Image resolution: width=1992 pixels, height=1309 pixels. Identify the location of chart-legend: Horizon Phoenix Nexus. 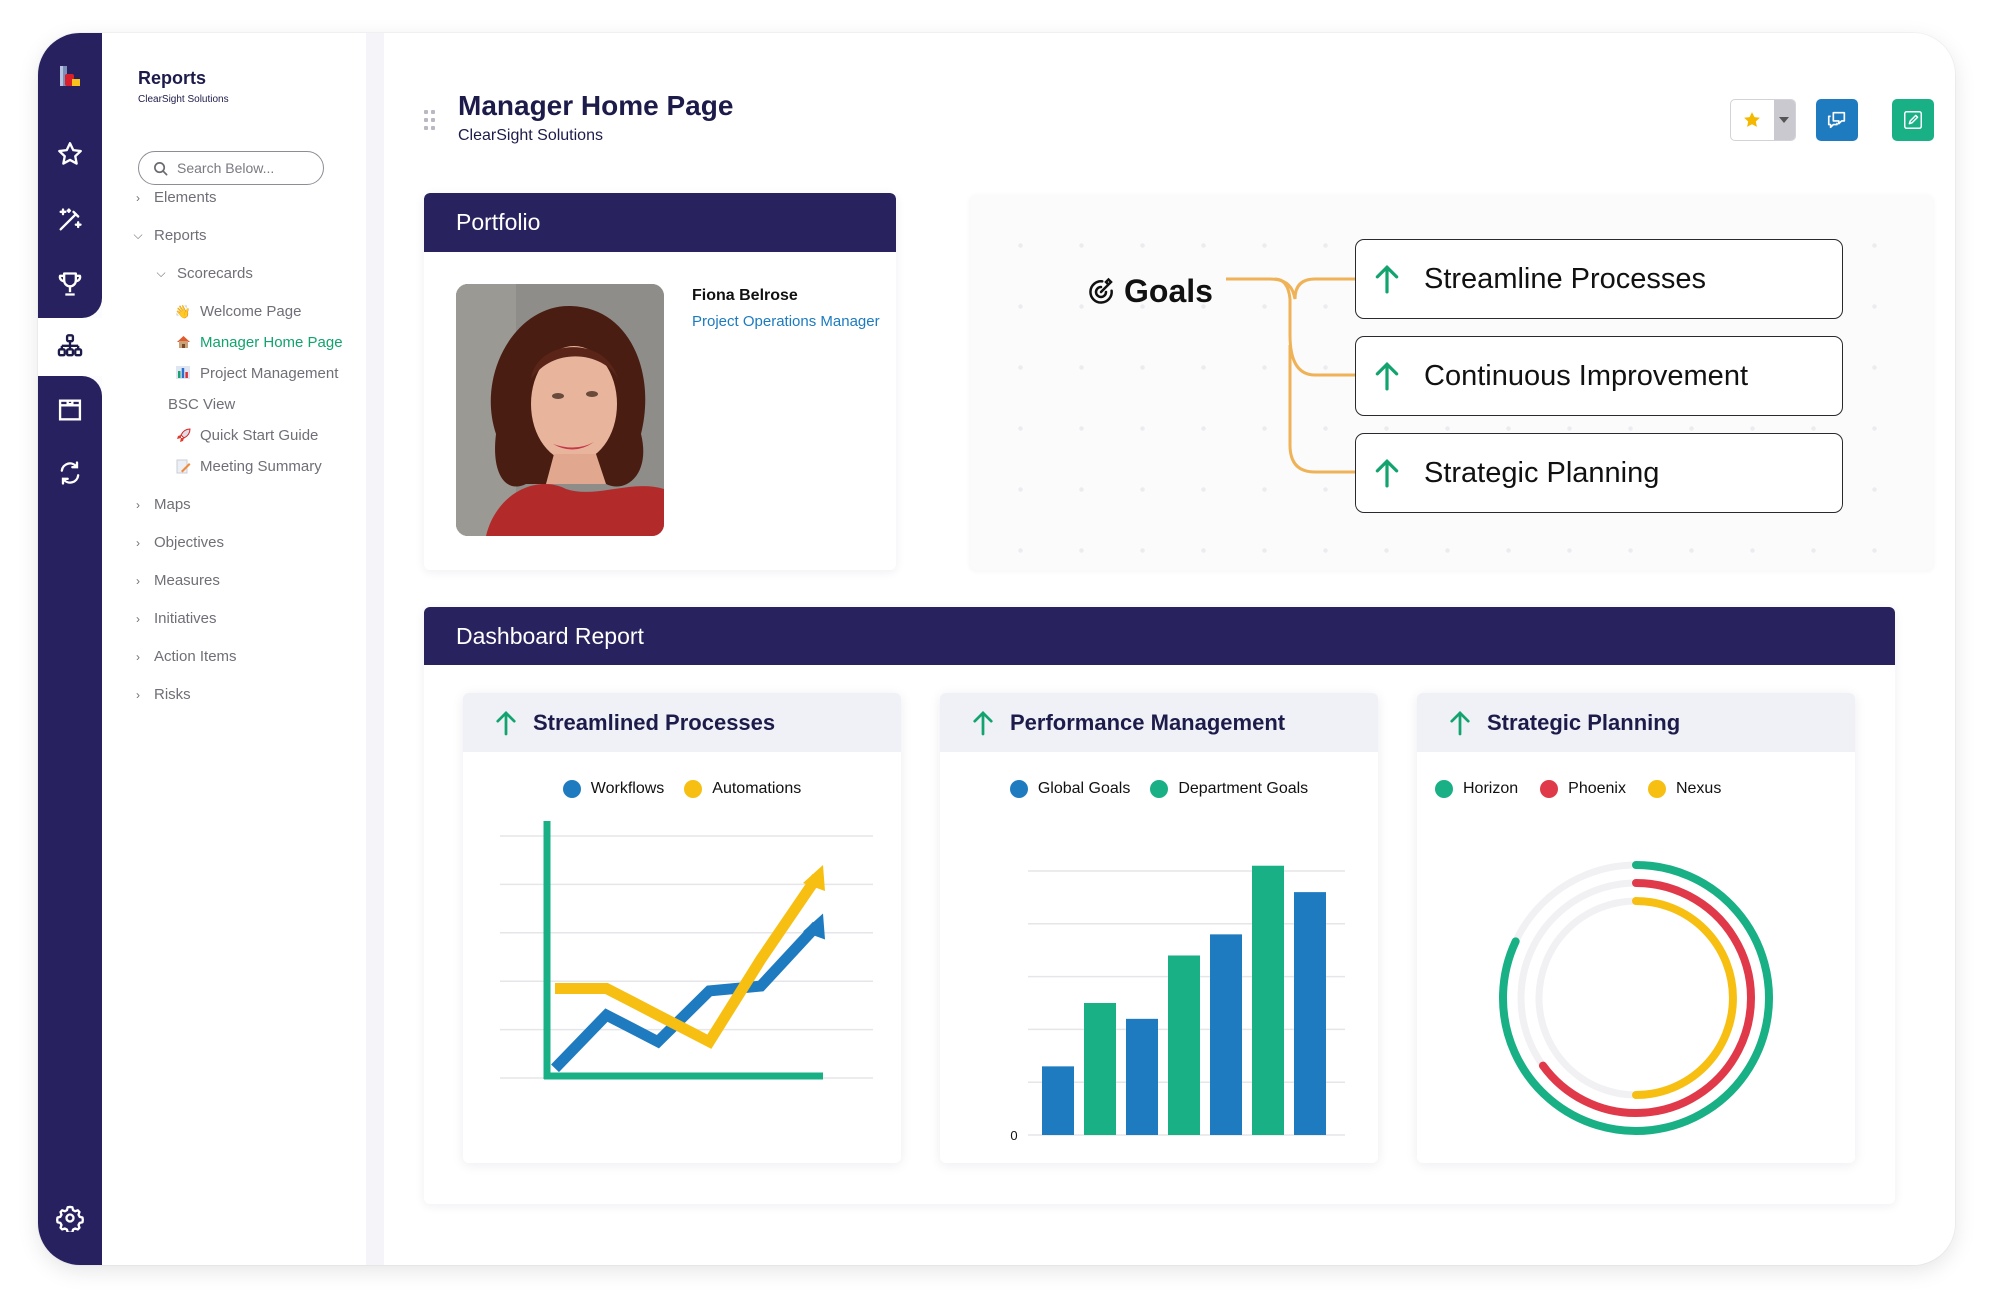
(1636, 789).